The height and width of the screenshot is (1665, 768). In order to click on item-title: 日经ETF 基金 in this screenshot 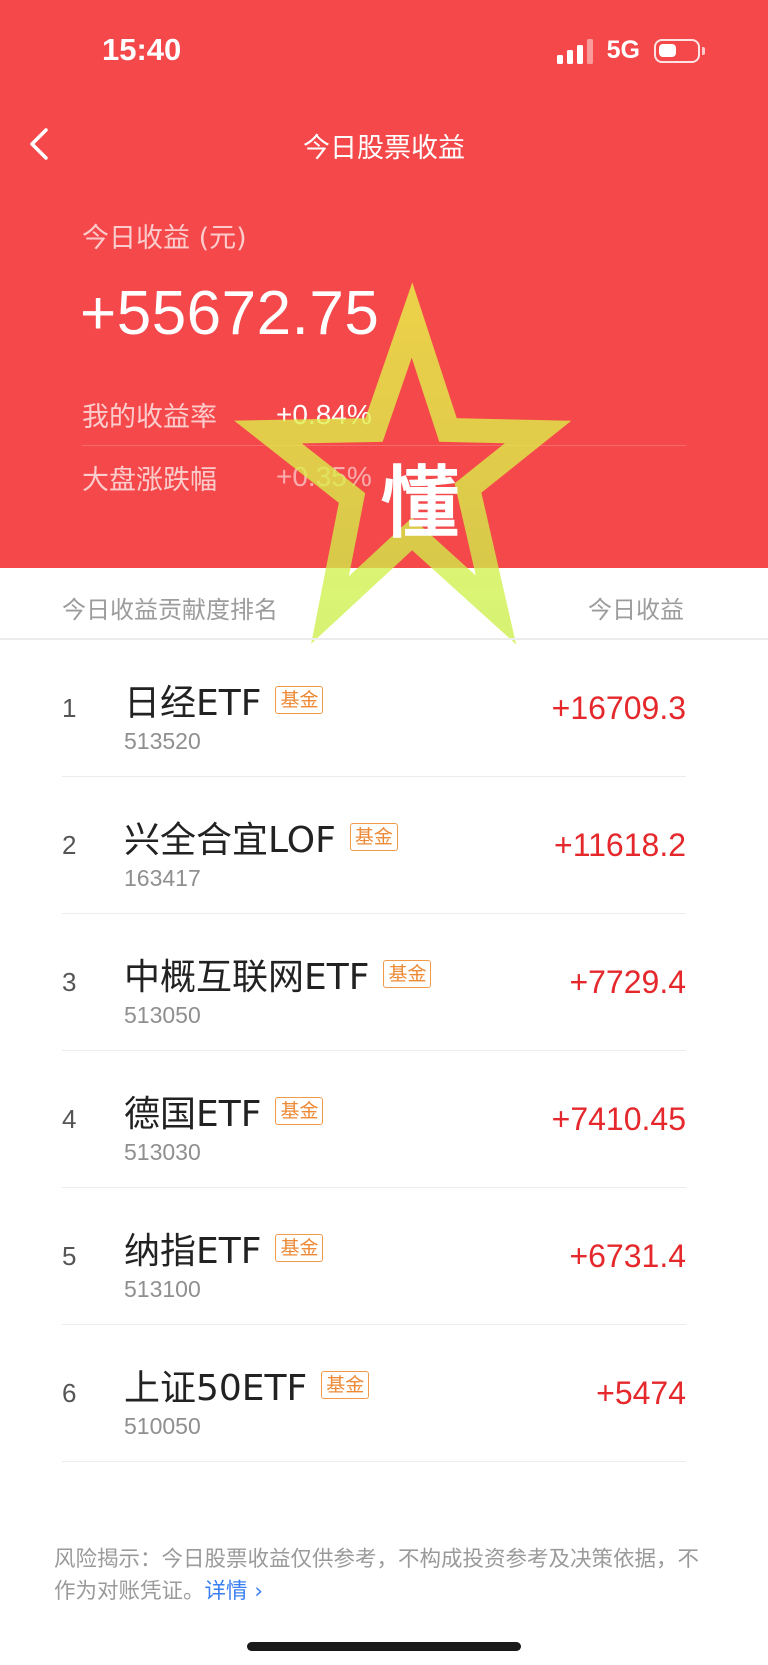, I will do `click(224, 700)`.